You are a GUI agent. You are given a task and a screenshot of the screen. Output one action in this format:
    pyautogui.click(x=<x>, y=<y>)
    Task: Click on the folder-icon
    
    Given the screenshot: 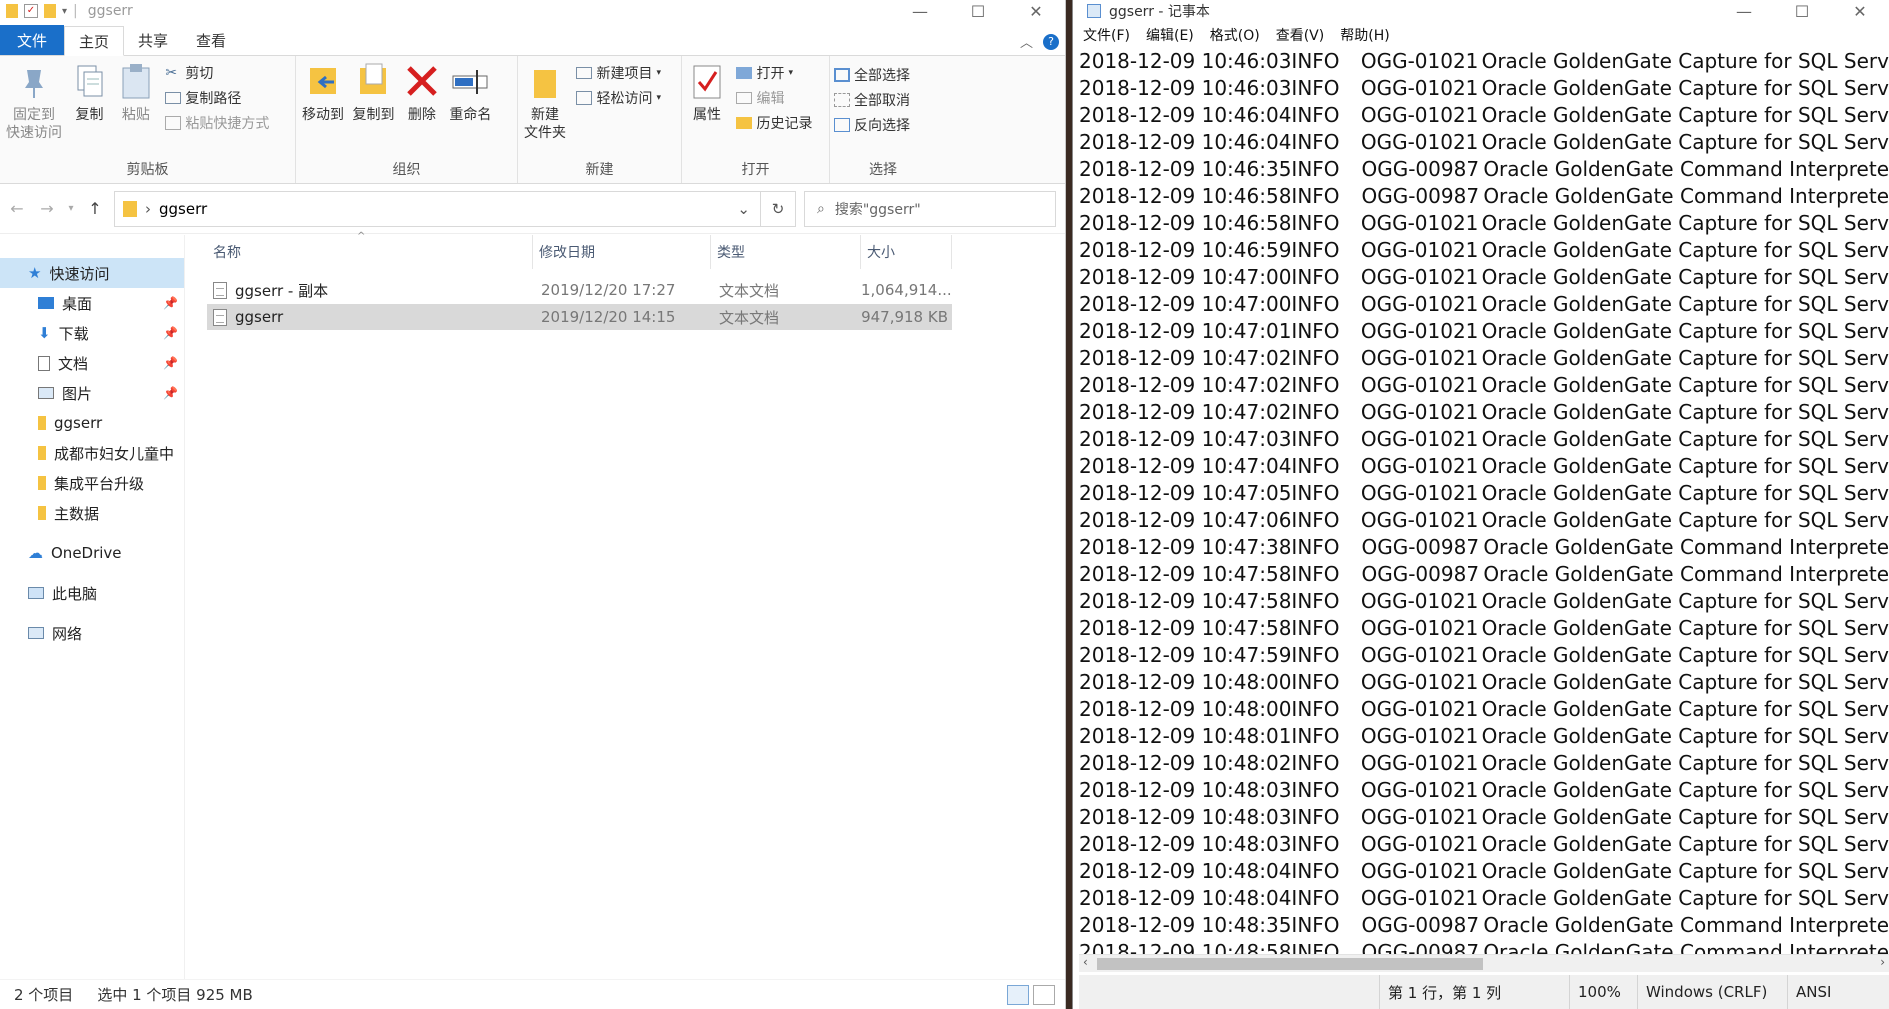 What is the action you would take?
    pyautogui.click(x=42, y=453)
    